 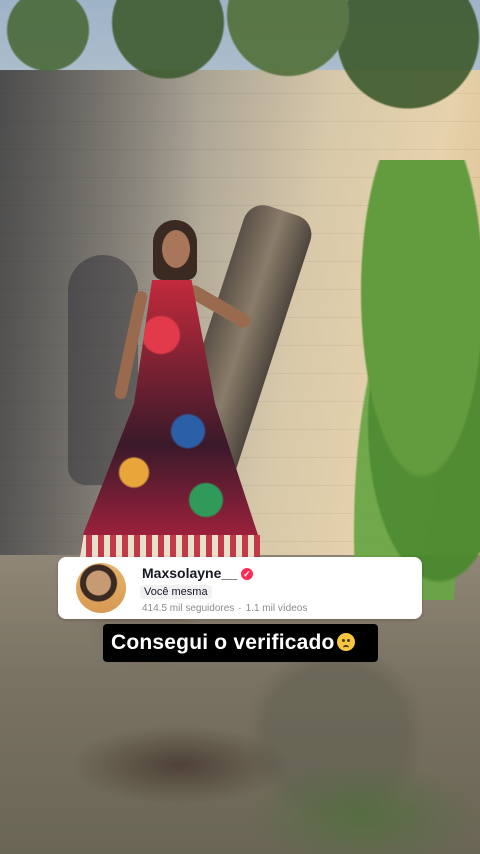 What do you see at coordinates (188, 608) in the screenshot?
I see `followers-count: 414.5 mil seguidores` at bounding box center [188, 608].